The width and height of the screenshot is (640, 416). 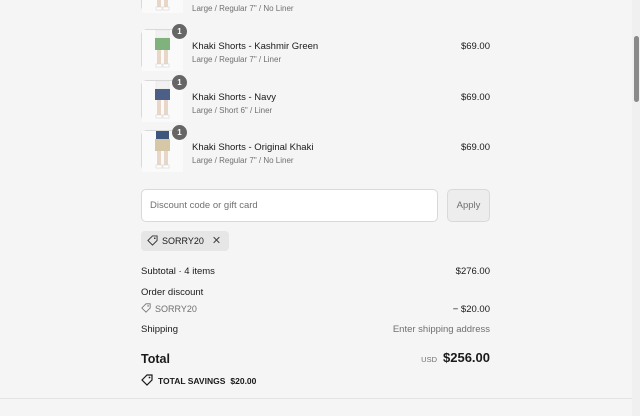 I want to click on savings-label: TOTAL SAVINGS, so click(x=192, y=381).